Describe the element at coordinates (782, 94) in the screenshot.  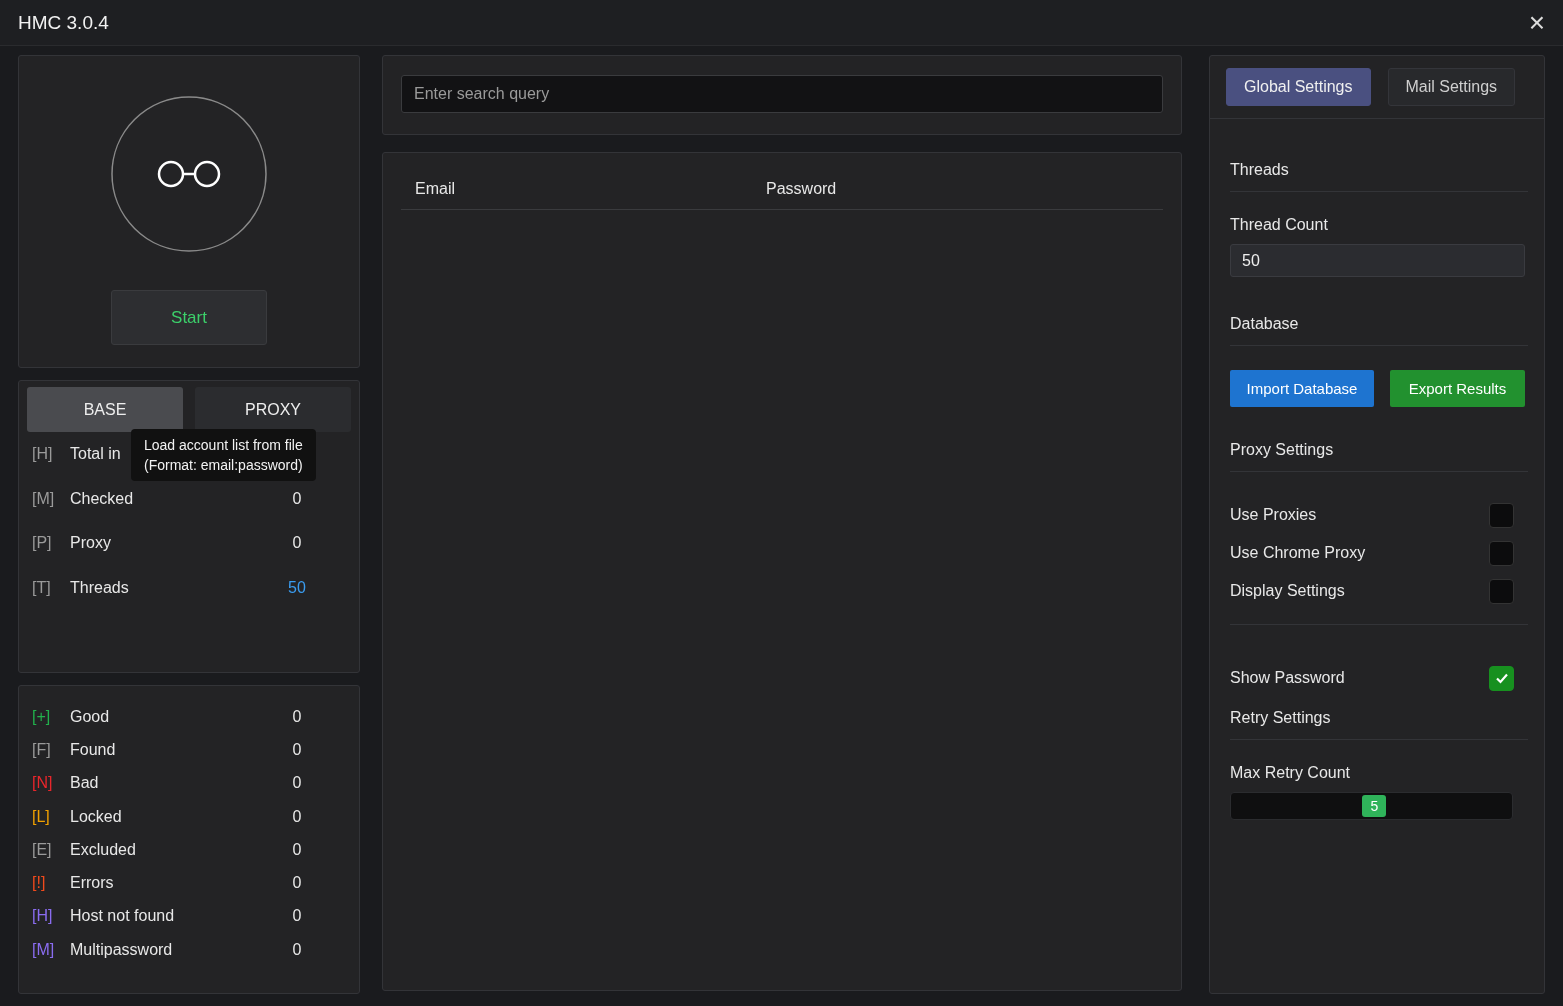
I see `search-field: Enter search query` at that location.